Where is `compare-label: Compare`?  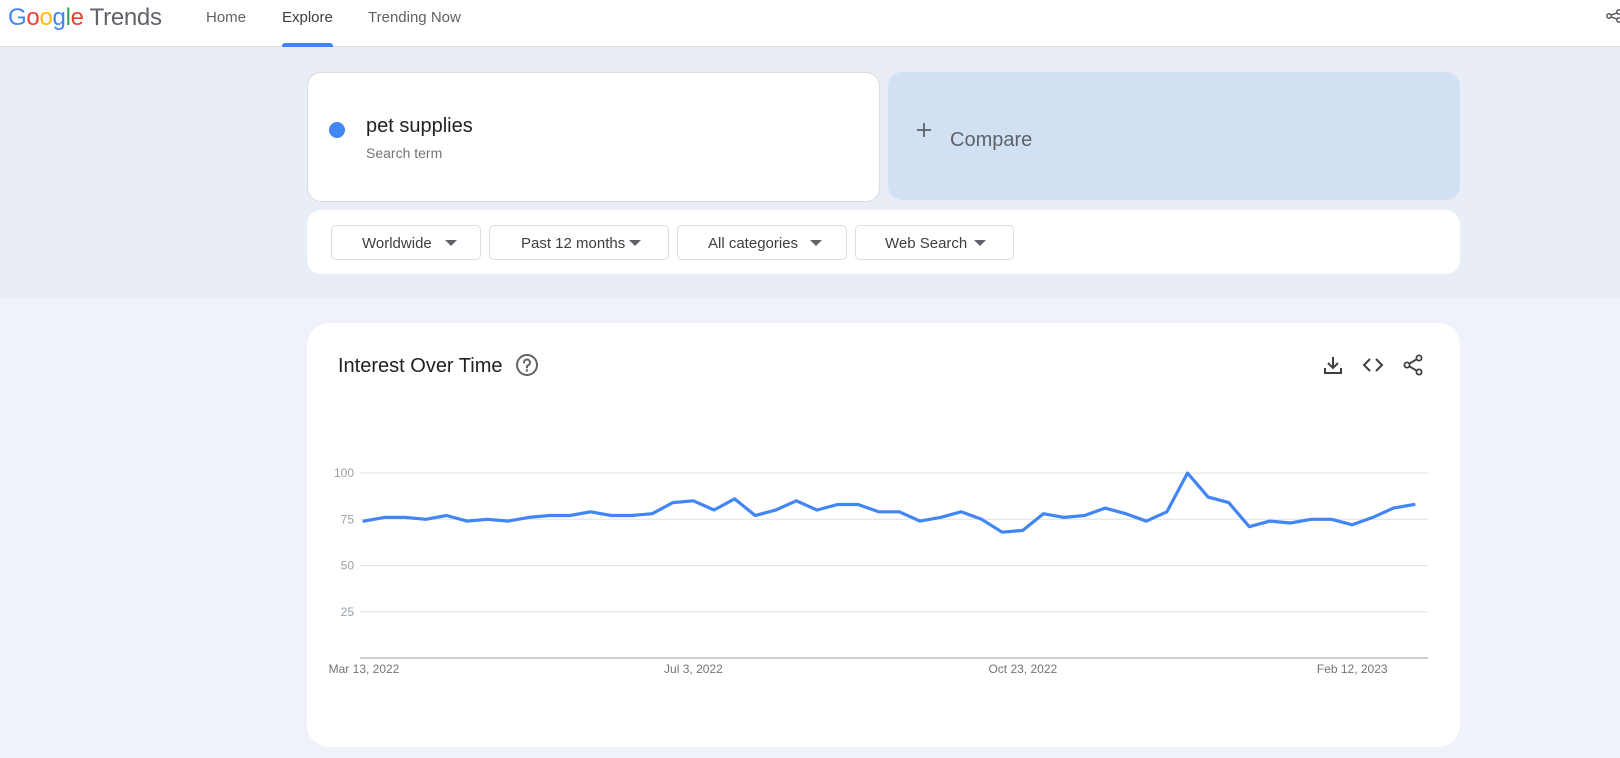 compare-label: Compare is located at coordinates (991, 140).